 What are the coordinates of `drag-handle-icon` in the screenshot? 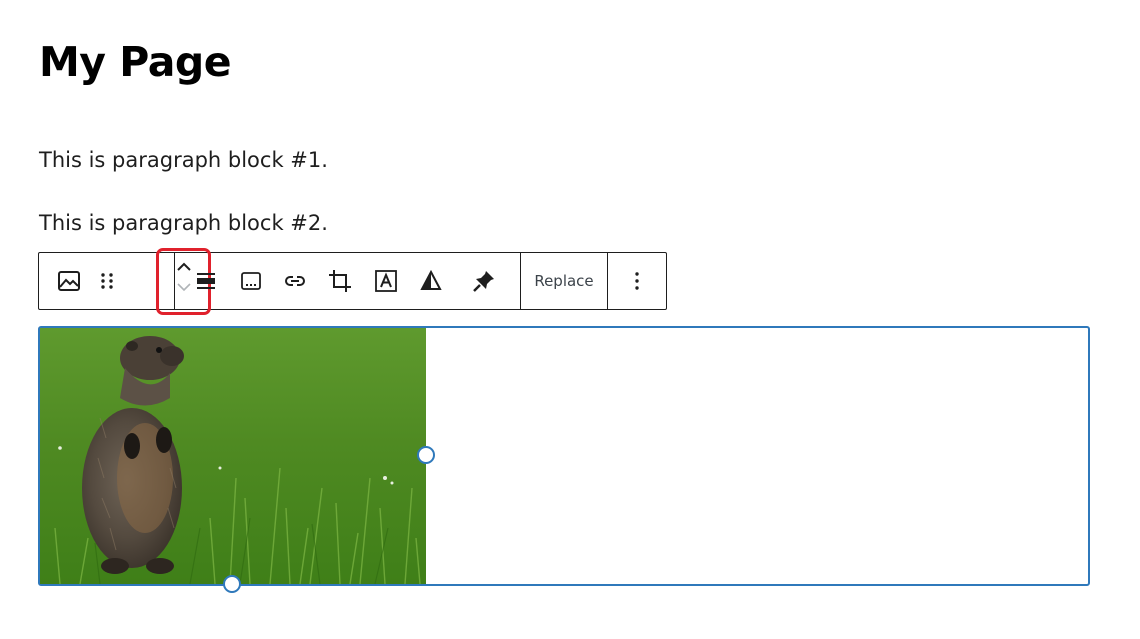 It's located at (107, 281).